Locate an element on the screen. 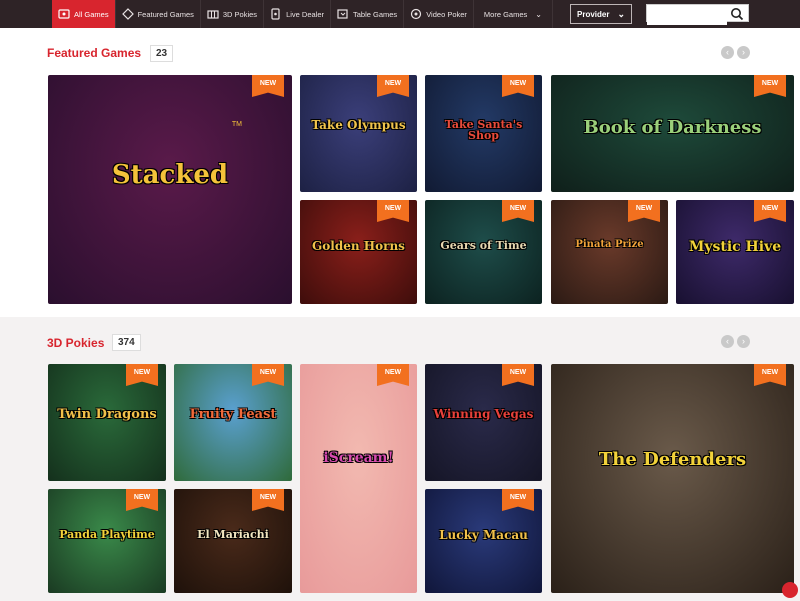 The height and width of the screenshot is (601, 800). provider-label: Provider is located at coordinates (593, 14).